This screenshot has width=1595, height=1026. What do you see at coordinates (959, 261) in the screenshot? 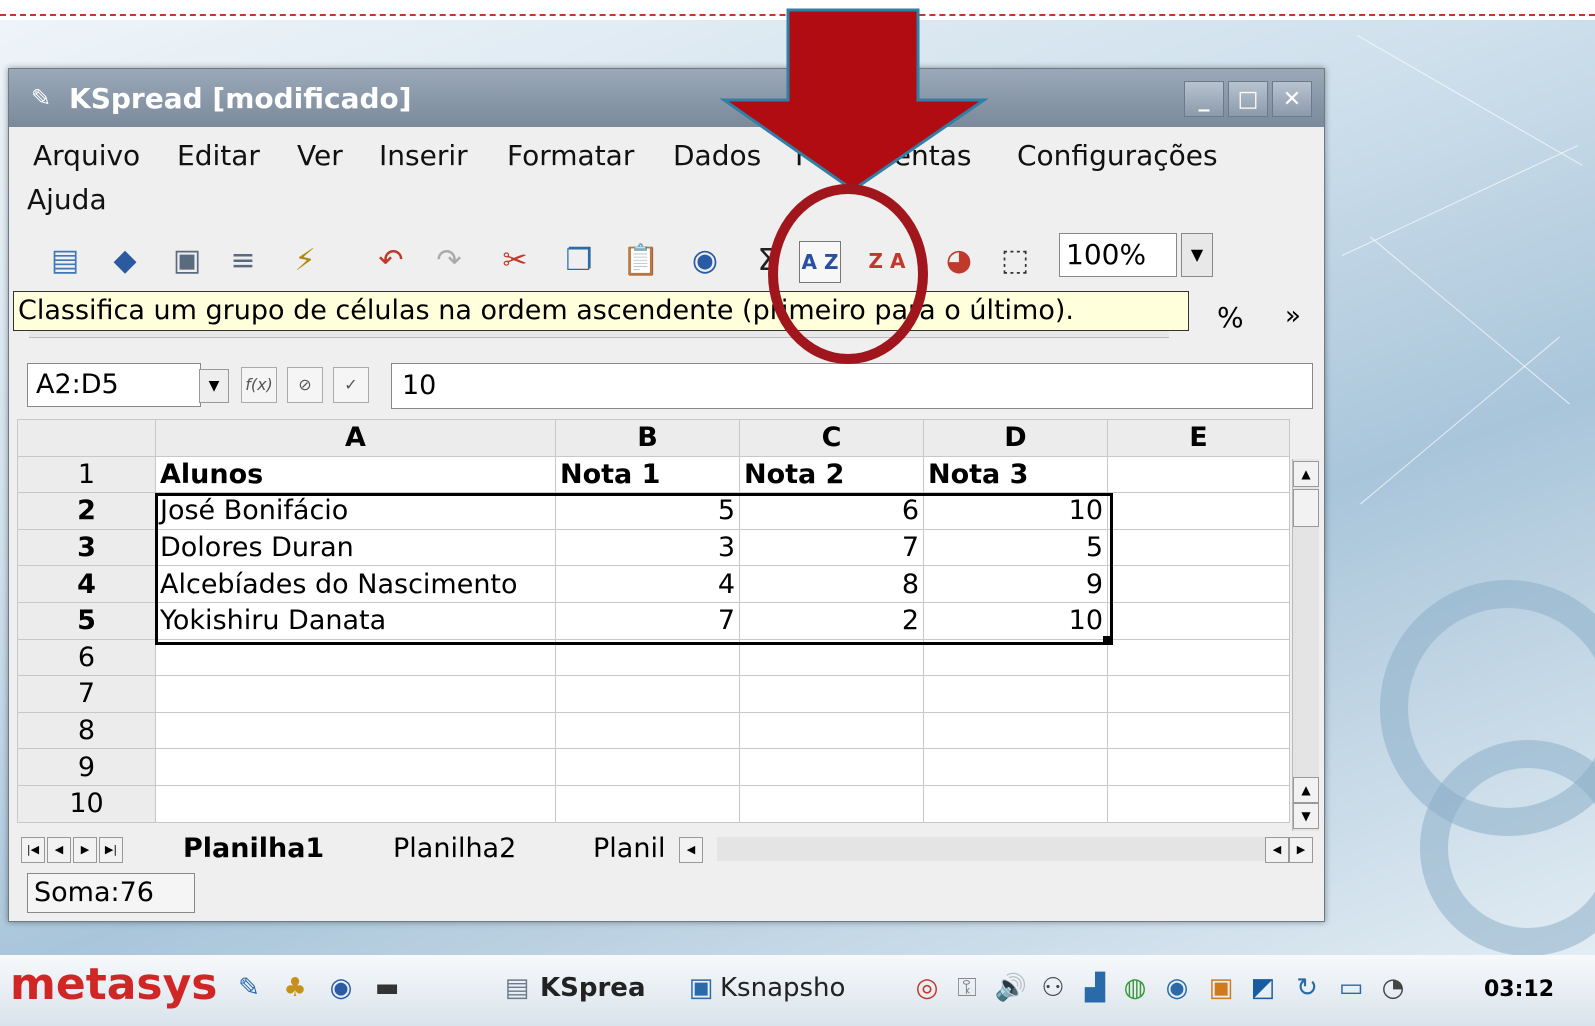
I see `chart-icon: ◕` at bounding box center [959, 261].